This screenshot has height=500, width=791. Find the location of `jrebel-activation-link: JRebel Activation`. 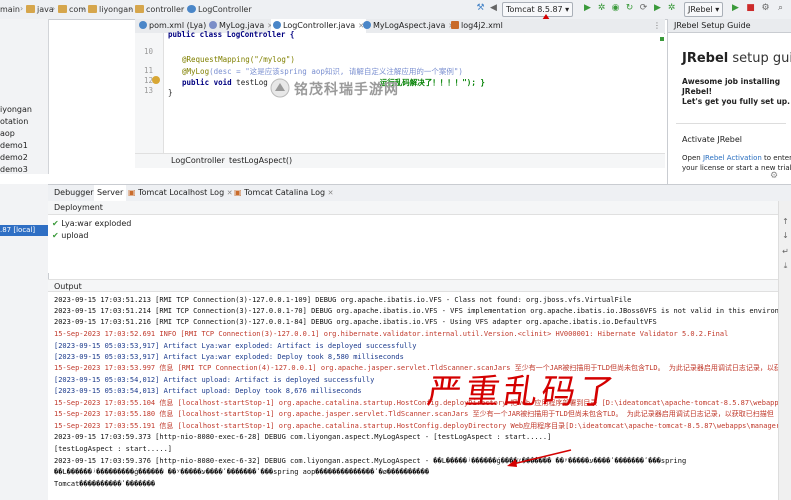

jrebel-activation-link: JRebel Activation is located at coordinates (732, 158).